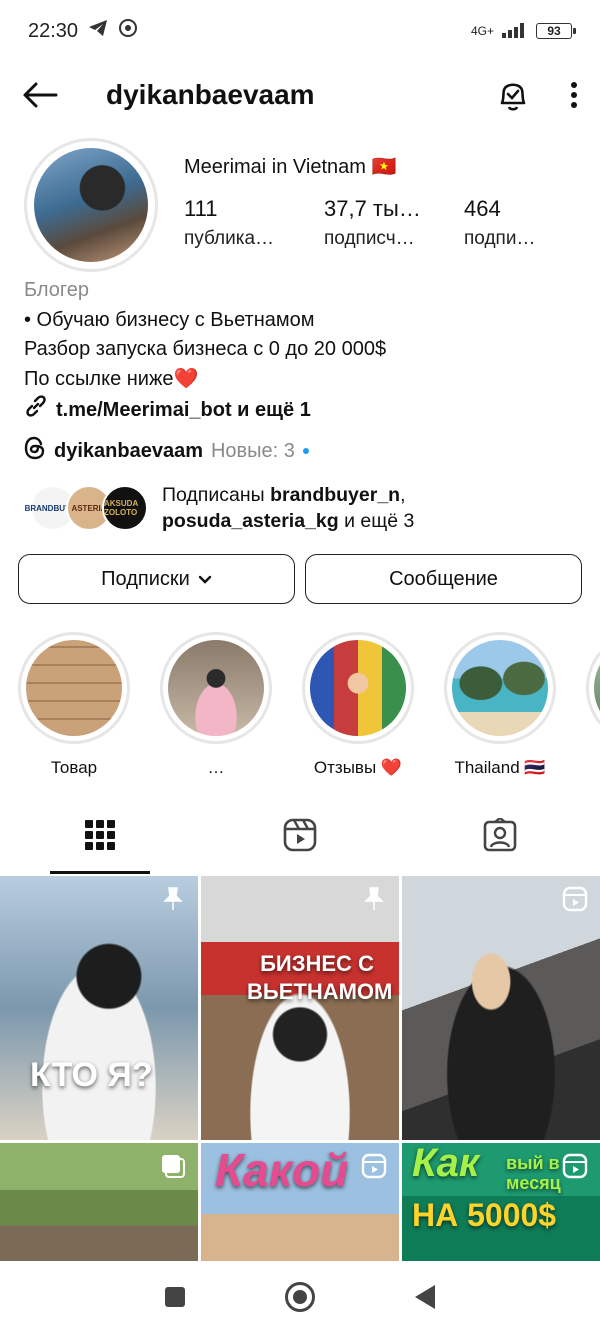  I want to click on followed-sep: ,, so click(403, 495).